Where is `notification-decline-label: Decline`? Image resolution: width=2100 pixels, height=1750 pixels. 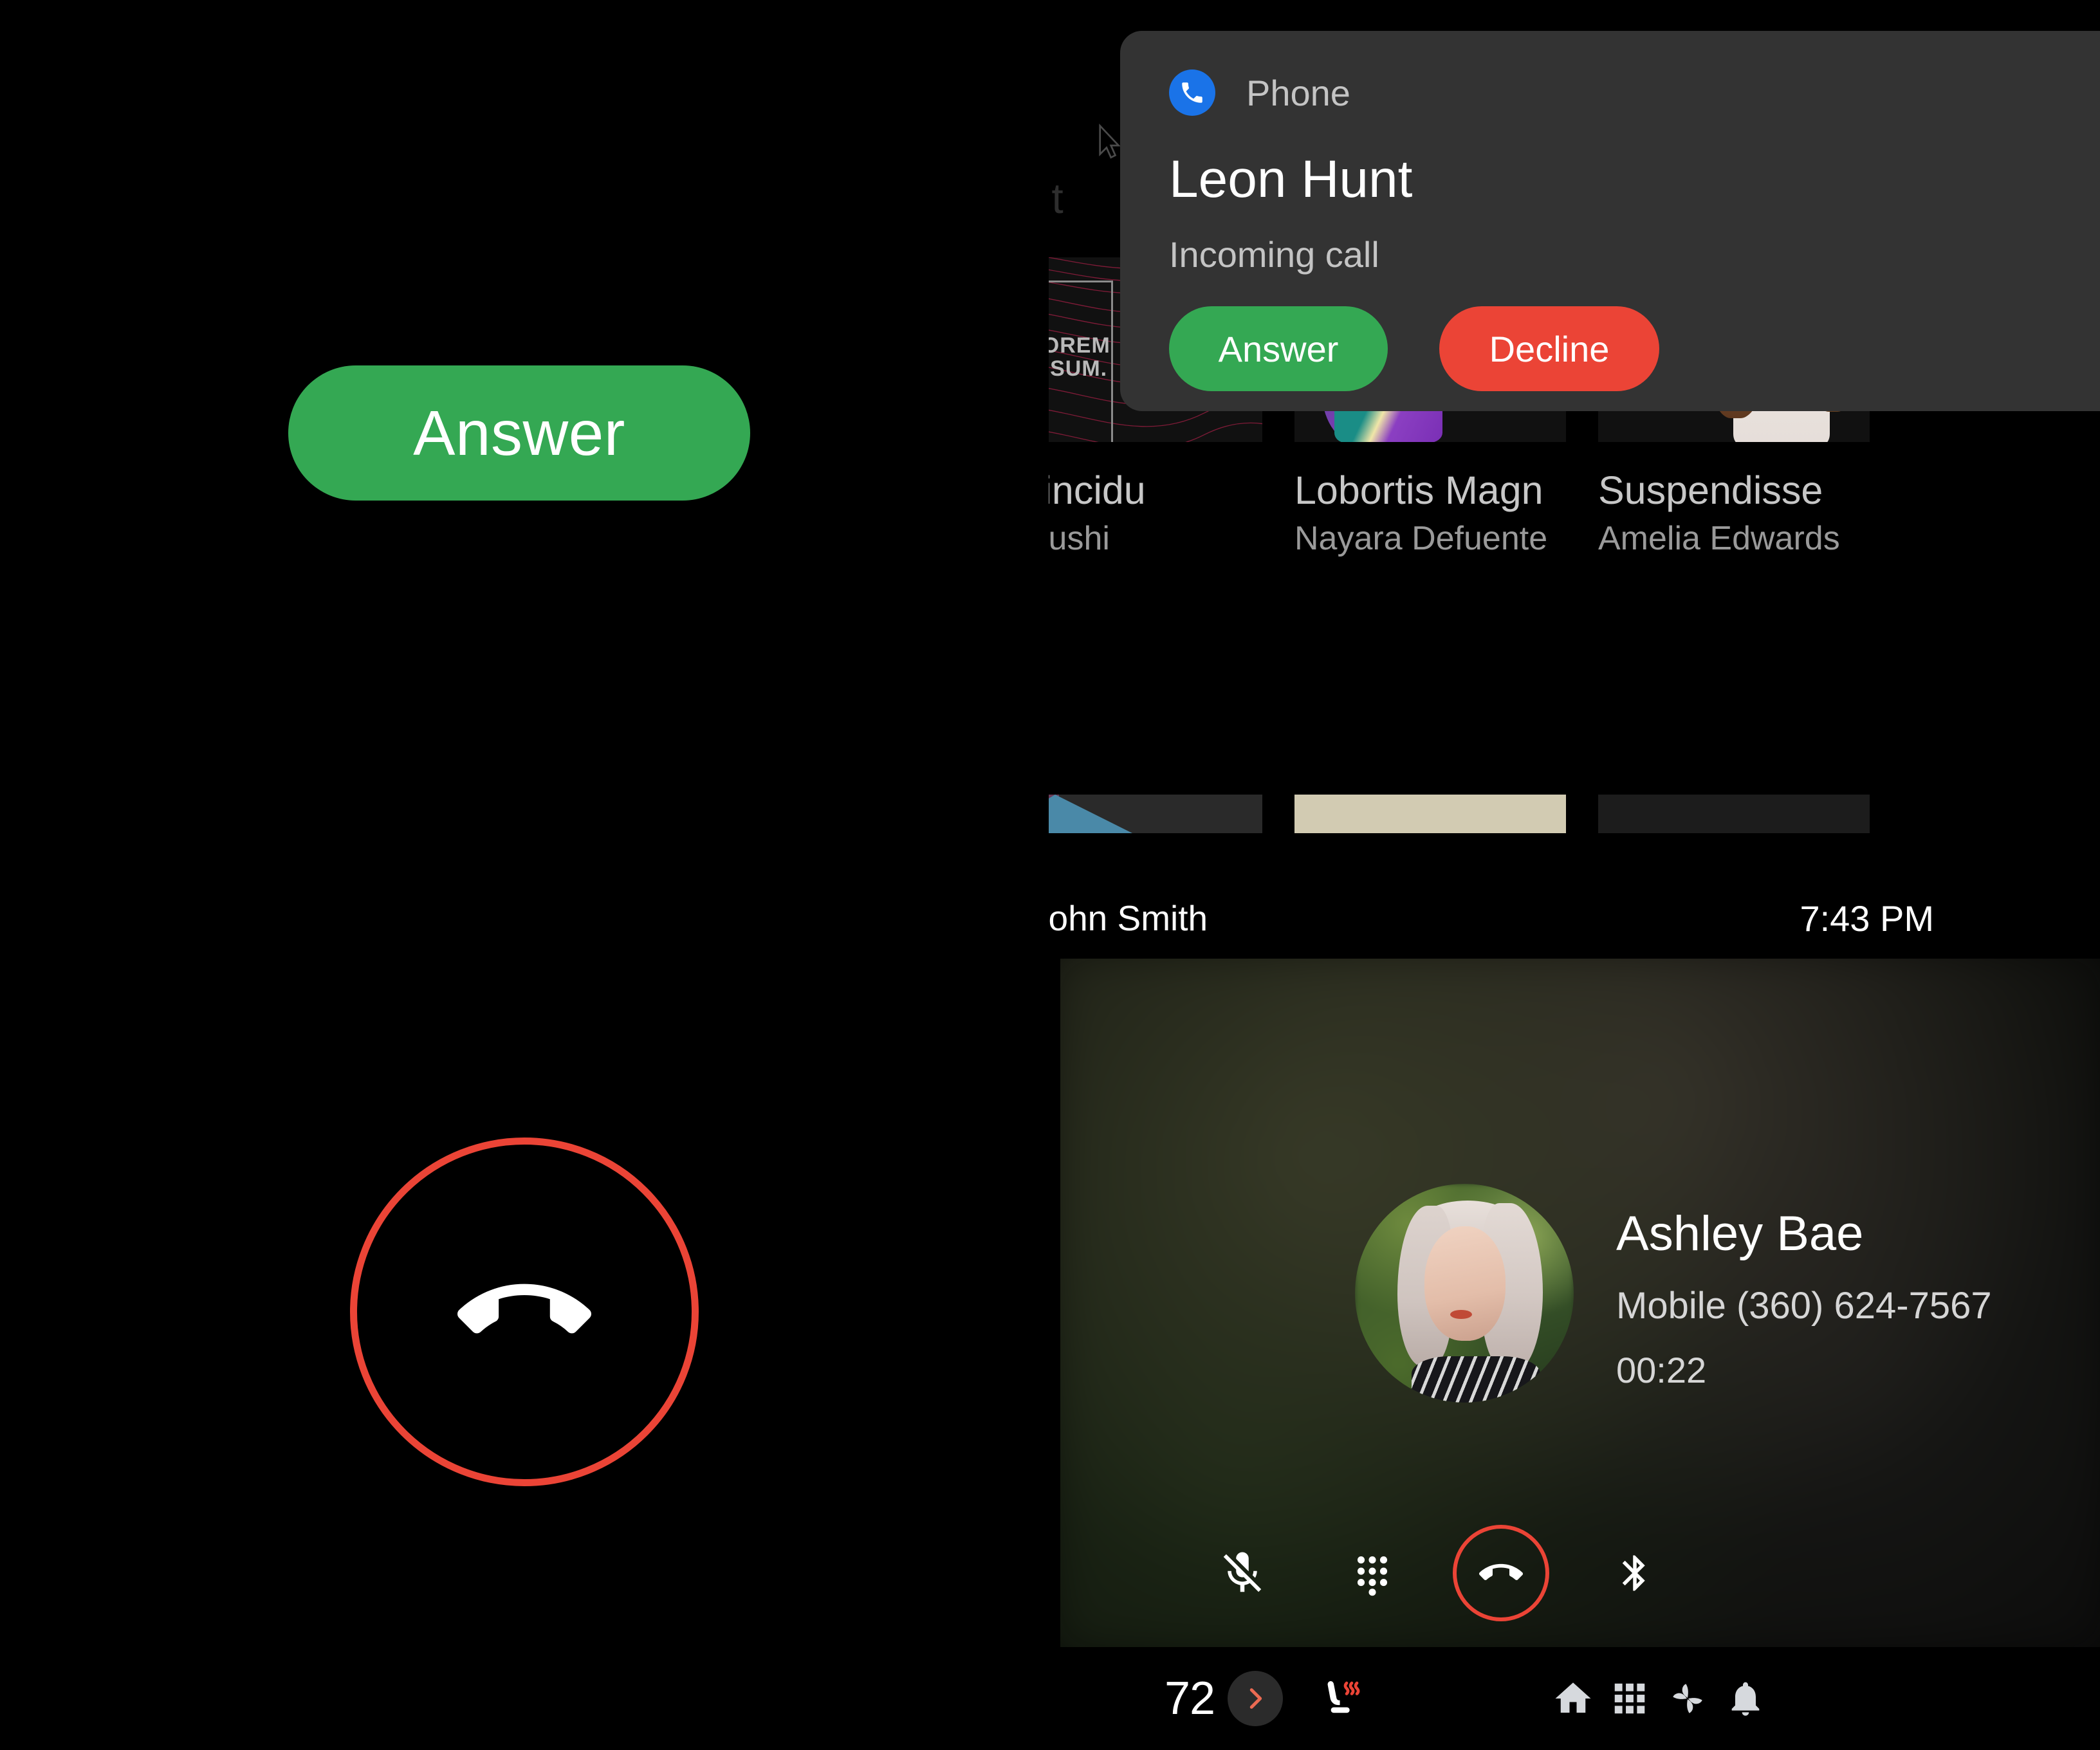
notification-decline-label: Decline is located at coordinates (1549, 349).